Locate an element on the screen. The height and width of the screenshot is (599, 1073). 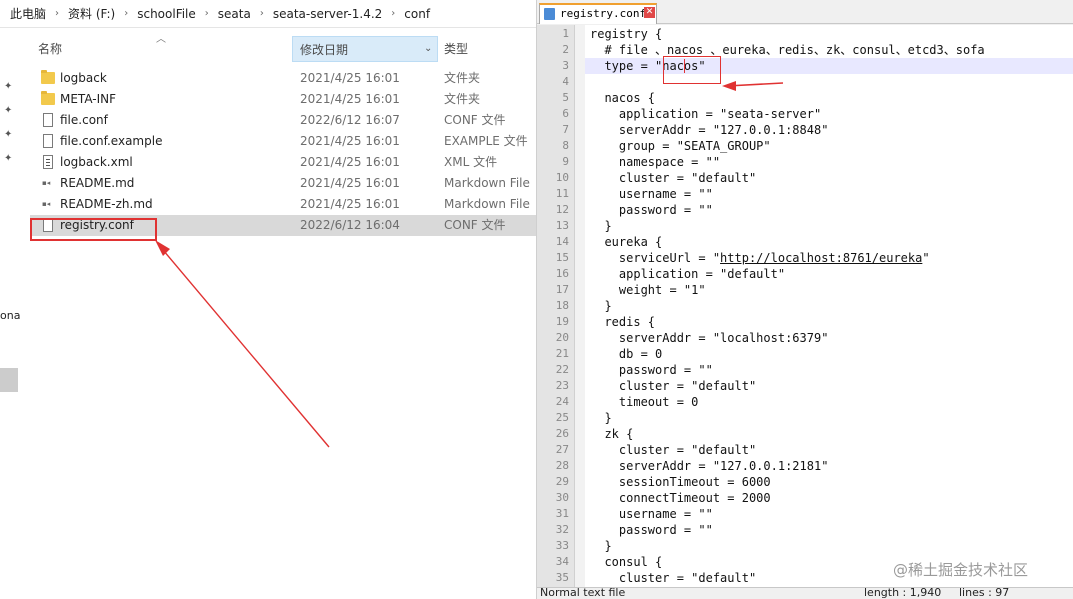
file-row: META-INF 2021/4/25 16:01 文件夹 is located at coordinates (283, 99).